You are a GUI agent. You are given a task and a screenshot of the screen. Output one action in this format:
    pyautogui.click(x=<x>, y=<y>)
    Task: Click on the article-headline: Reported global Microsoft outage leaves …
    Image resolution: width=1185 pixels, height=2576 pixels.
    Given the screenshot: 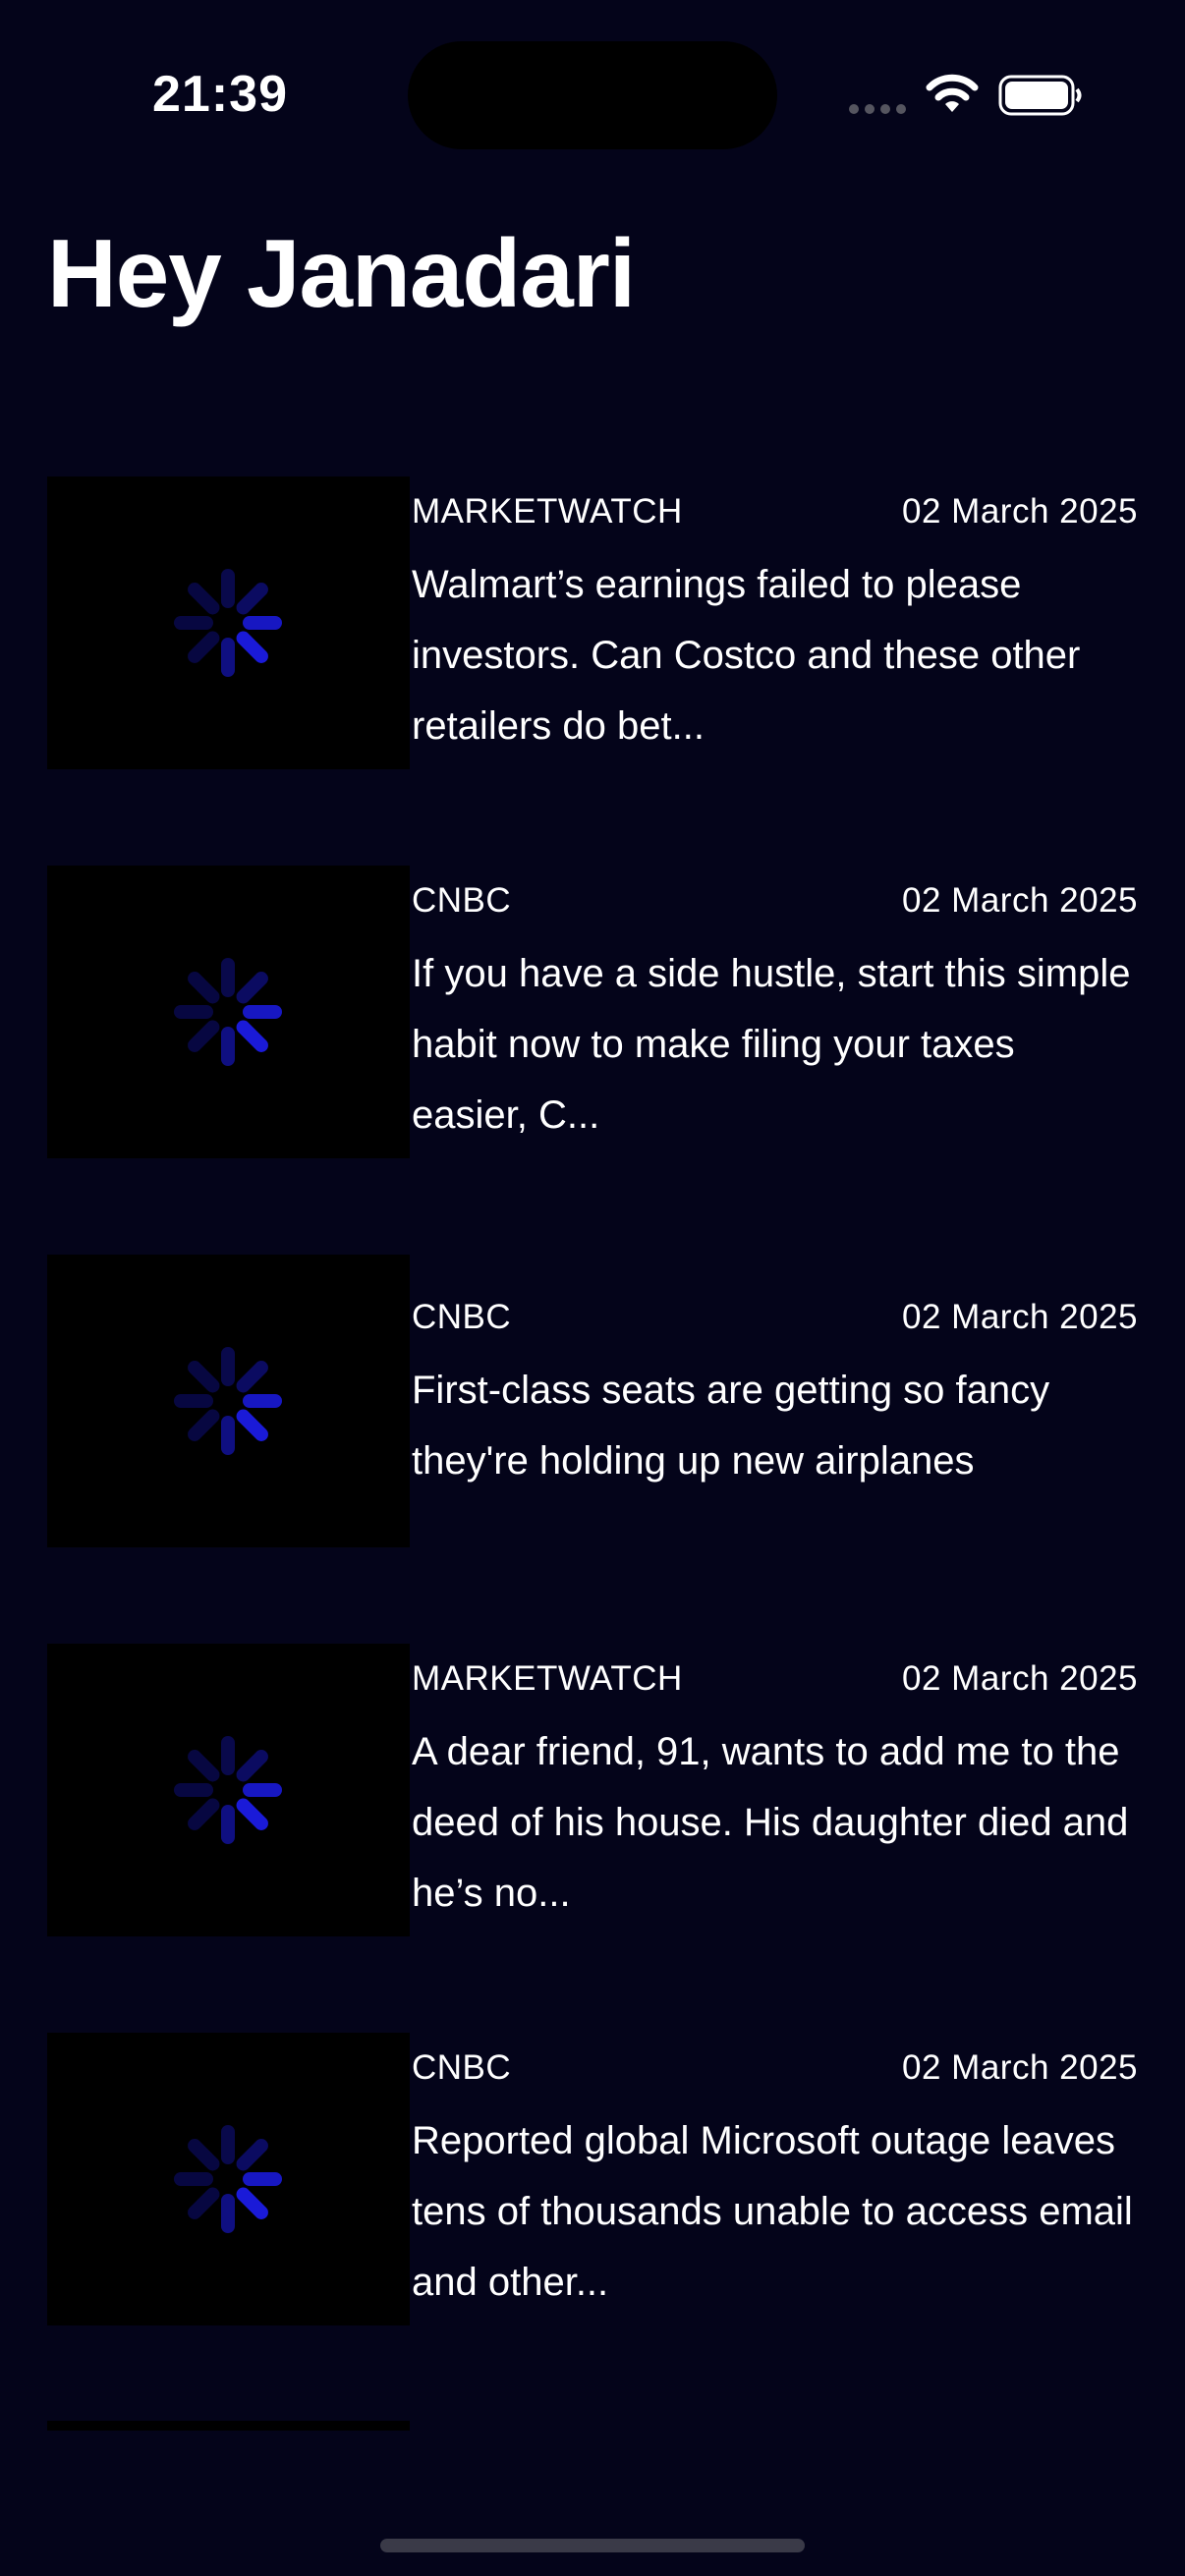 What is the action you would take?
    pyautogui.click(x=775, y=2211)
    